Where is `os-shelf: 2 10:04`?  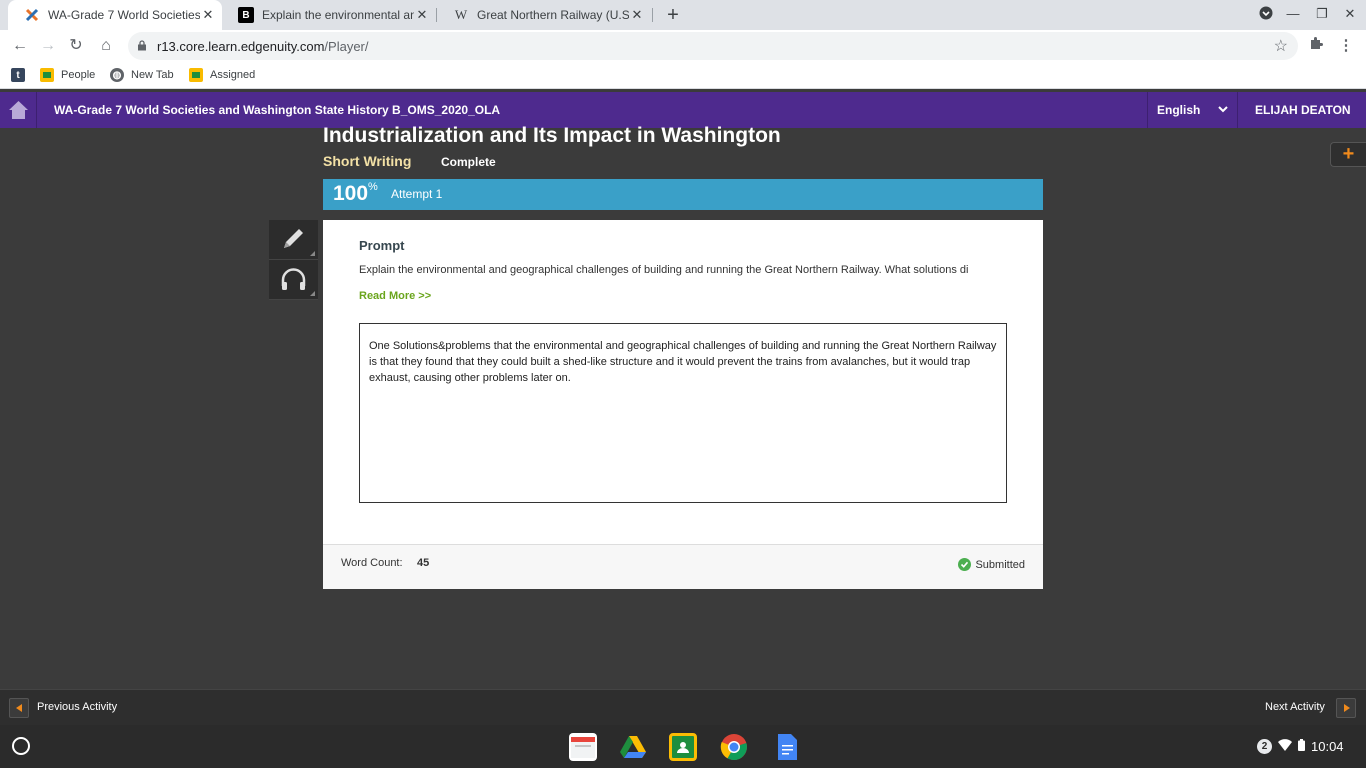 os-shelf: 2 10:04 is located at coordinates (683, 746).